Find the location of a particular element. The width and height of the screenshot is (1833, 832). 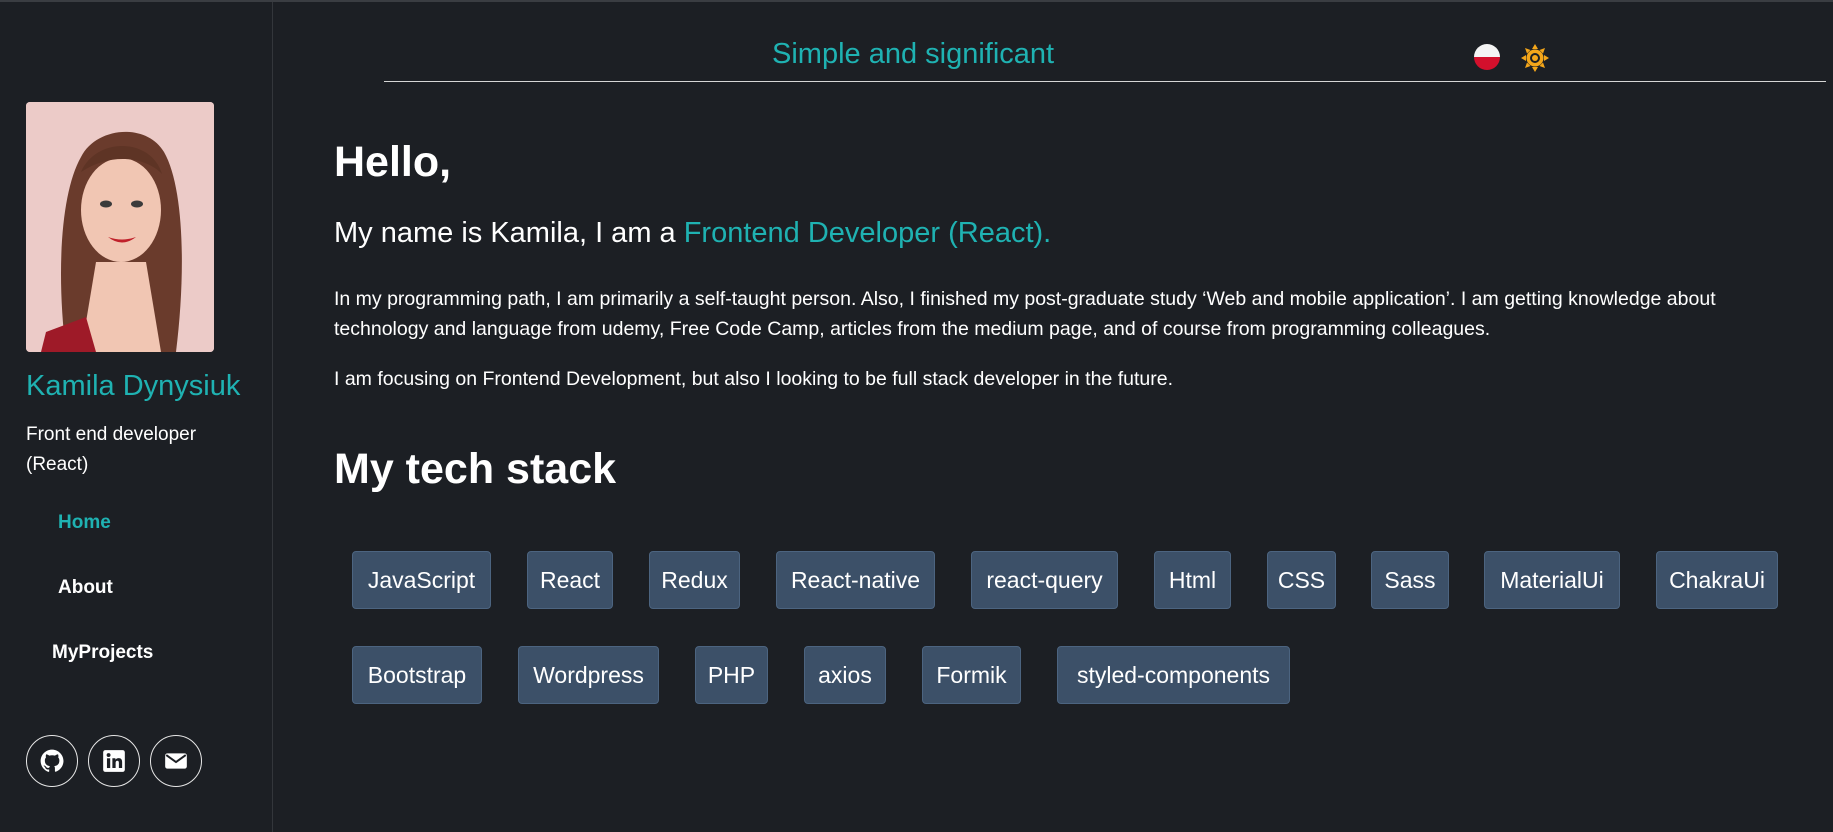

tech-stack-heading: My tech stack is located at coordinates (475, 469).